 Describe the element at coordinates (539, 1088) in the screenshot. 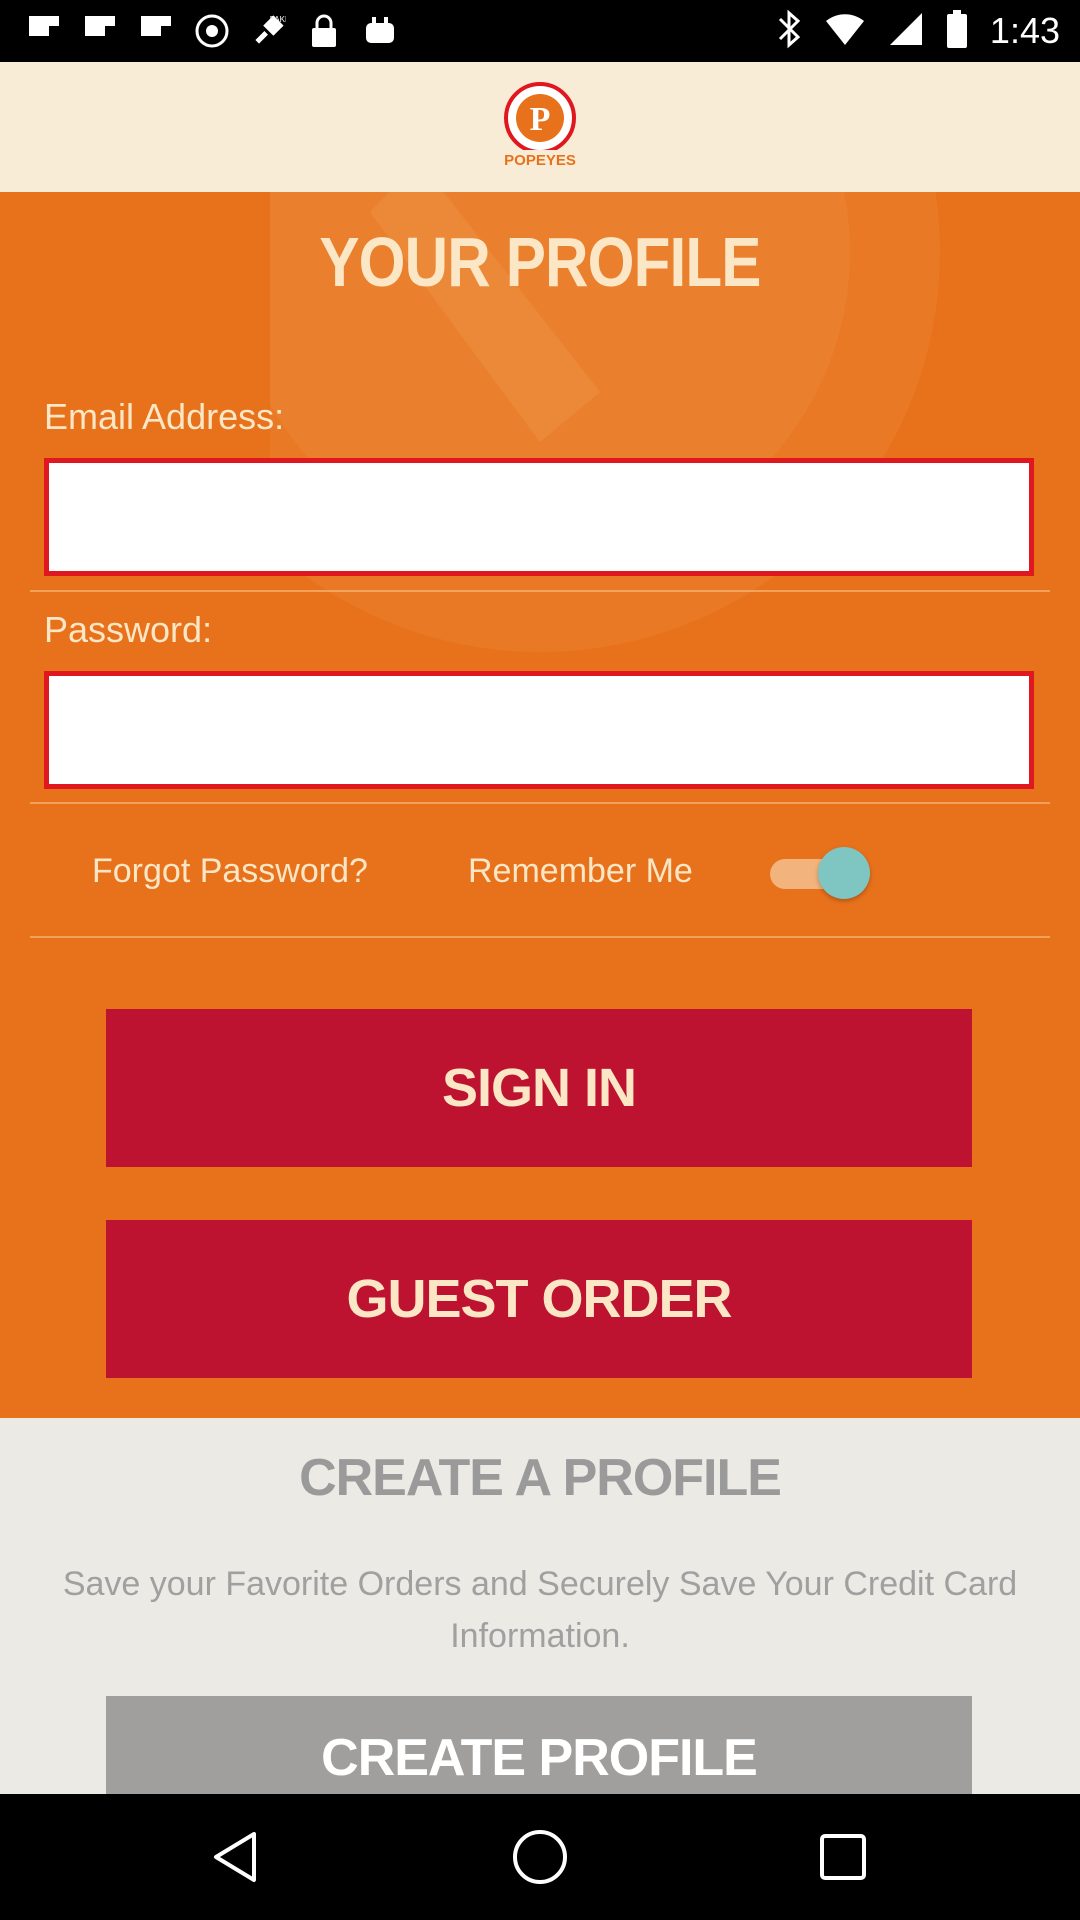

I see `sign-in-button: SIGN IN` at that location.